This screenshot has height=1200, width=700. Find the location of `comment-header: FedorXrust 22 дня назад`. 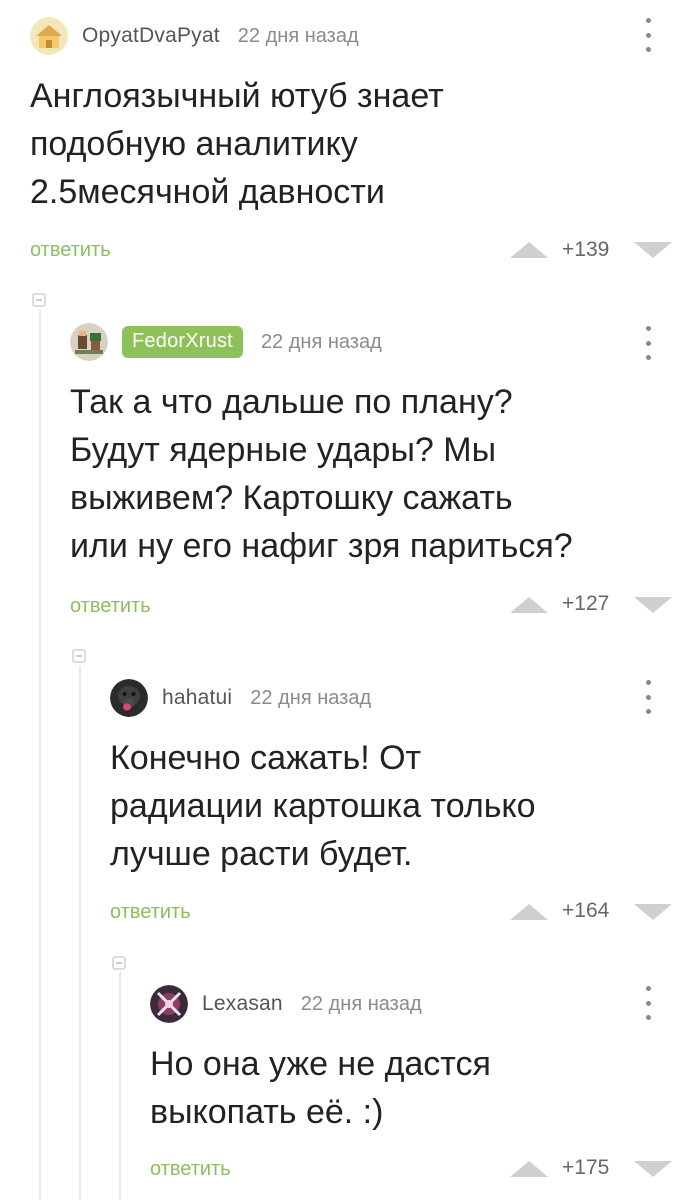

comment-header: FedorXrust 22 дня назад is located at coordinates (226, 342).